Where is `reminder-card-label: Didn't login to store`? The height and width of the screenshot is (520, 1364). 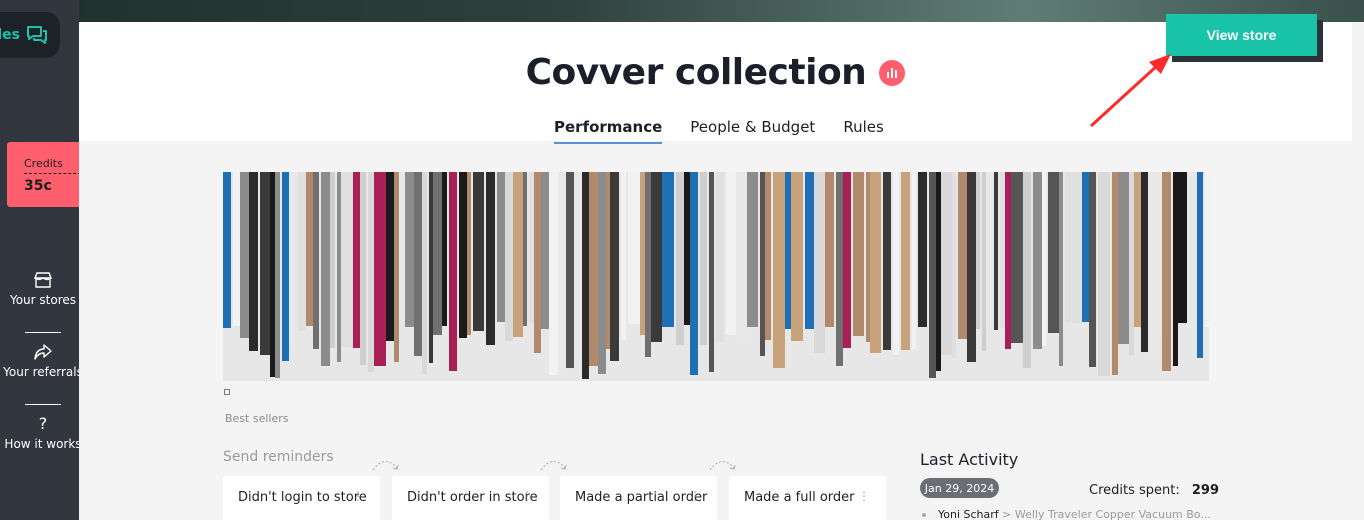
reminder-card-label: Didn't login to store is located at coordinates (302, 497).